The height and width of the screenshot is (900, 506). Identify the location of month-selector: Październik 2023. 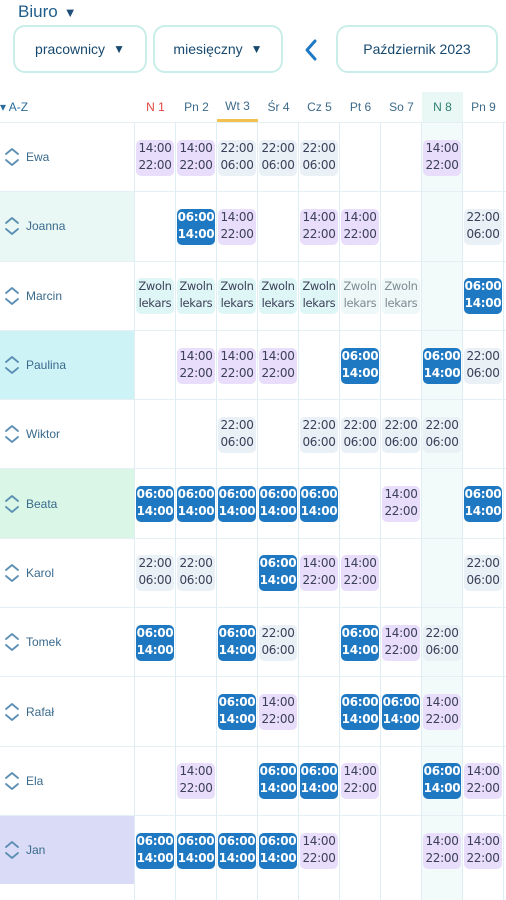
(417, 49).